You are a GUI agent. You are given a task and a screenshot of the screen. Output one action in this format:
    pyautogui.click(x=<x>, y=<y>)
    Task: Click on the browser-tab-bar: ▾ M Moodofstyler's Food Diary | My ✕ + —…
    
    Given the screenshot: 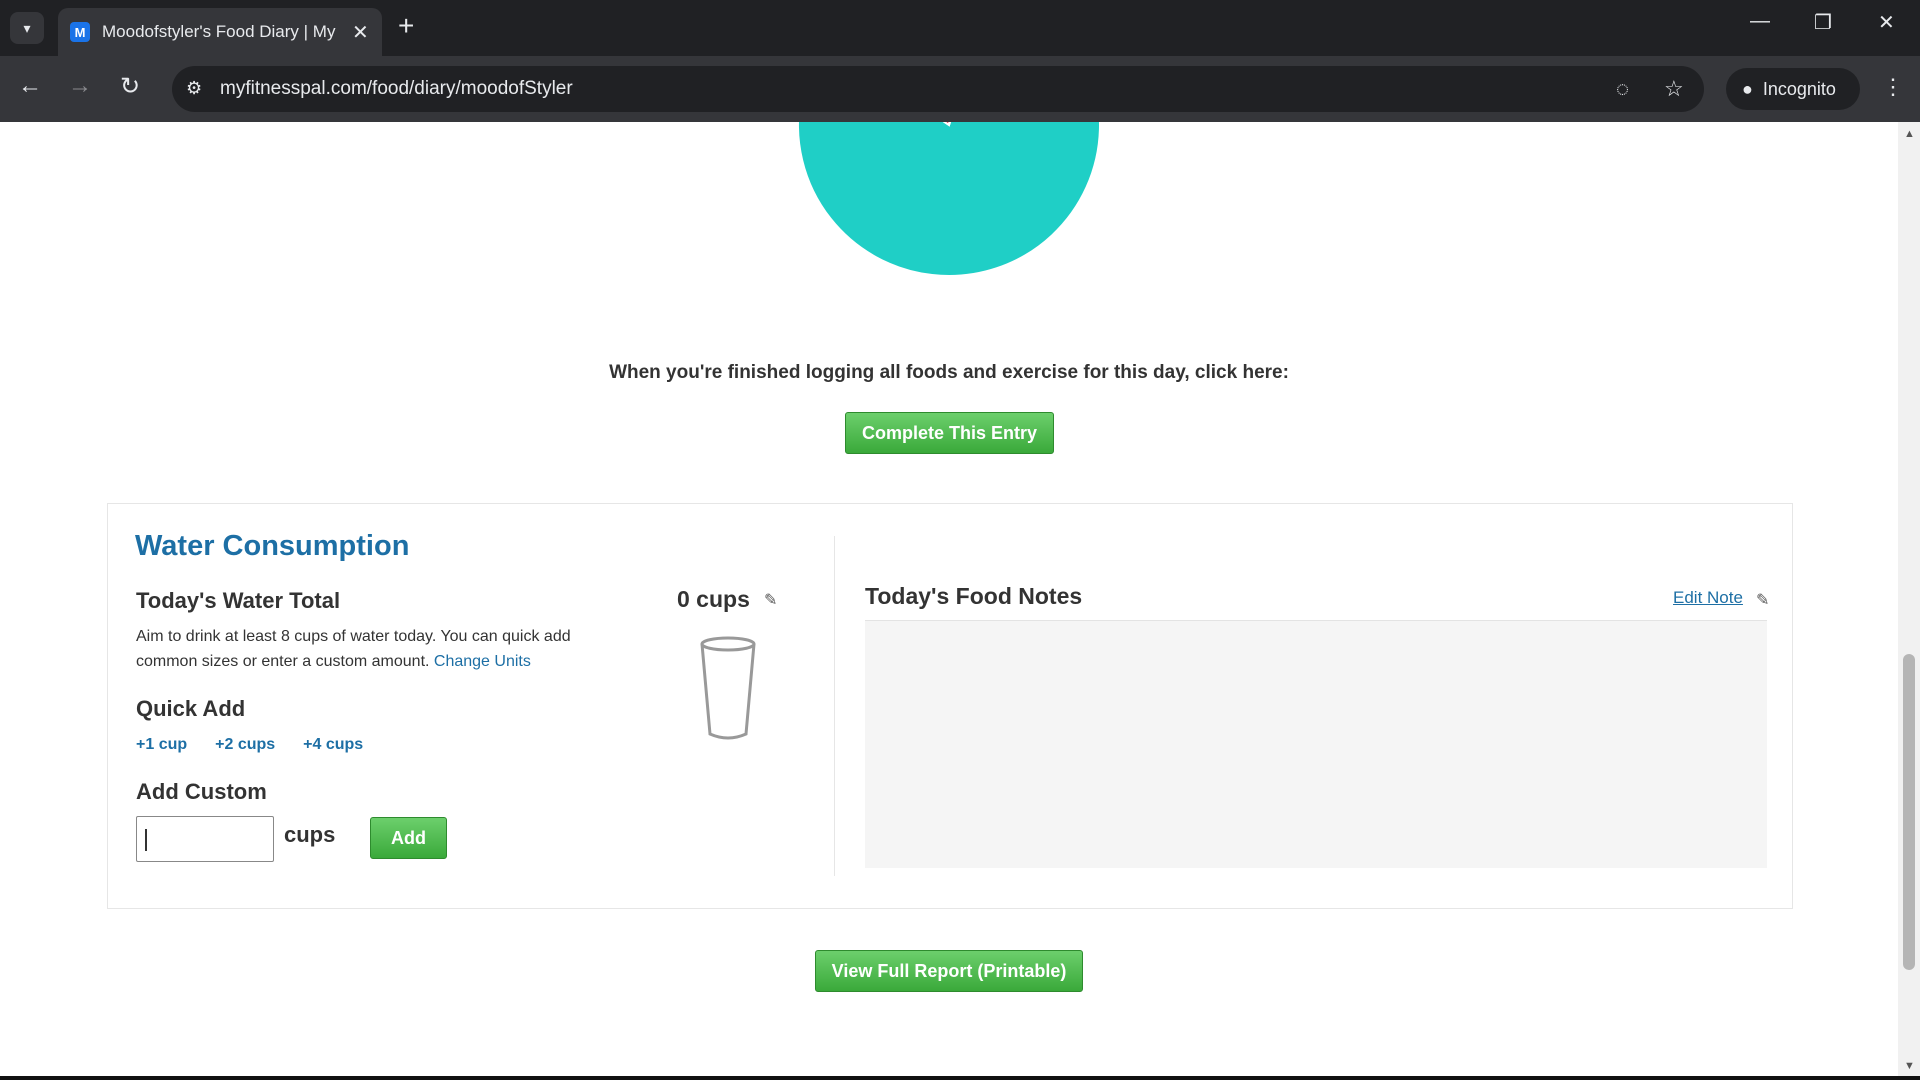 What is the action you would take?
    pyautogui.click(x=960, y=28)
    